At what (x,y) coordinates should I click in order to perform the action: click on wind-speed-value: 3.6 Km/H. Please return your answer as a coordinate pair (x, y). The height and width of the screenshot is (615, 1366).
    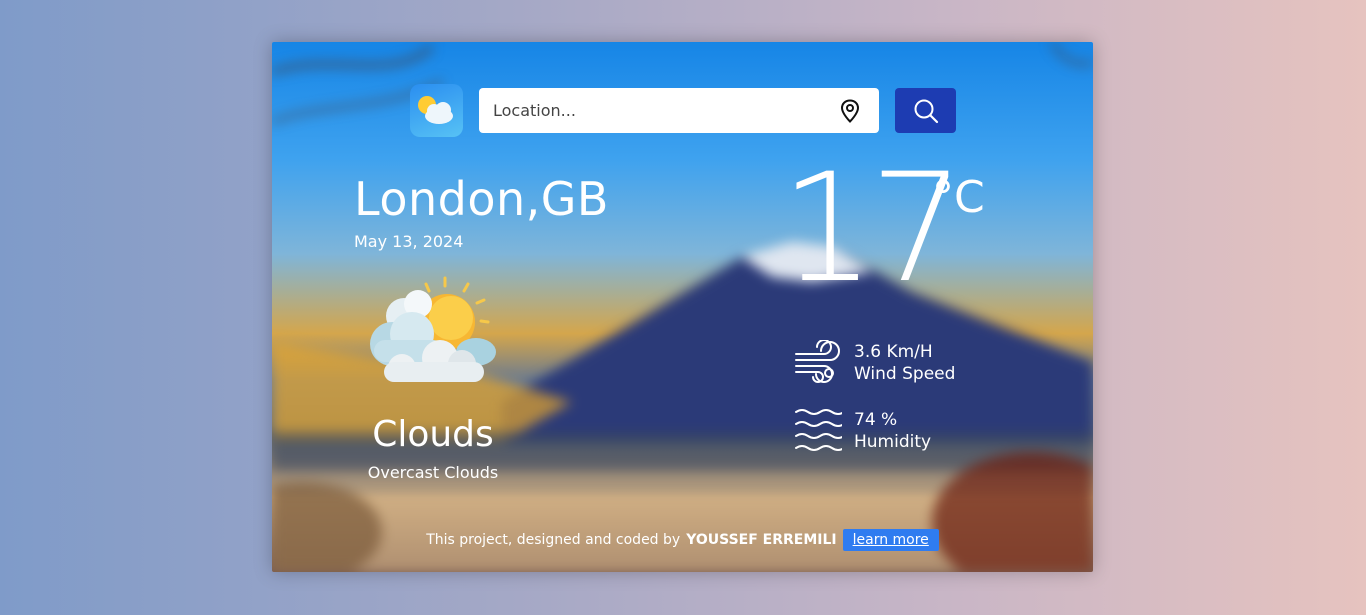
    Looking at the image, I should click on (893, 352).